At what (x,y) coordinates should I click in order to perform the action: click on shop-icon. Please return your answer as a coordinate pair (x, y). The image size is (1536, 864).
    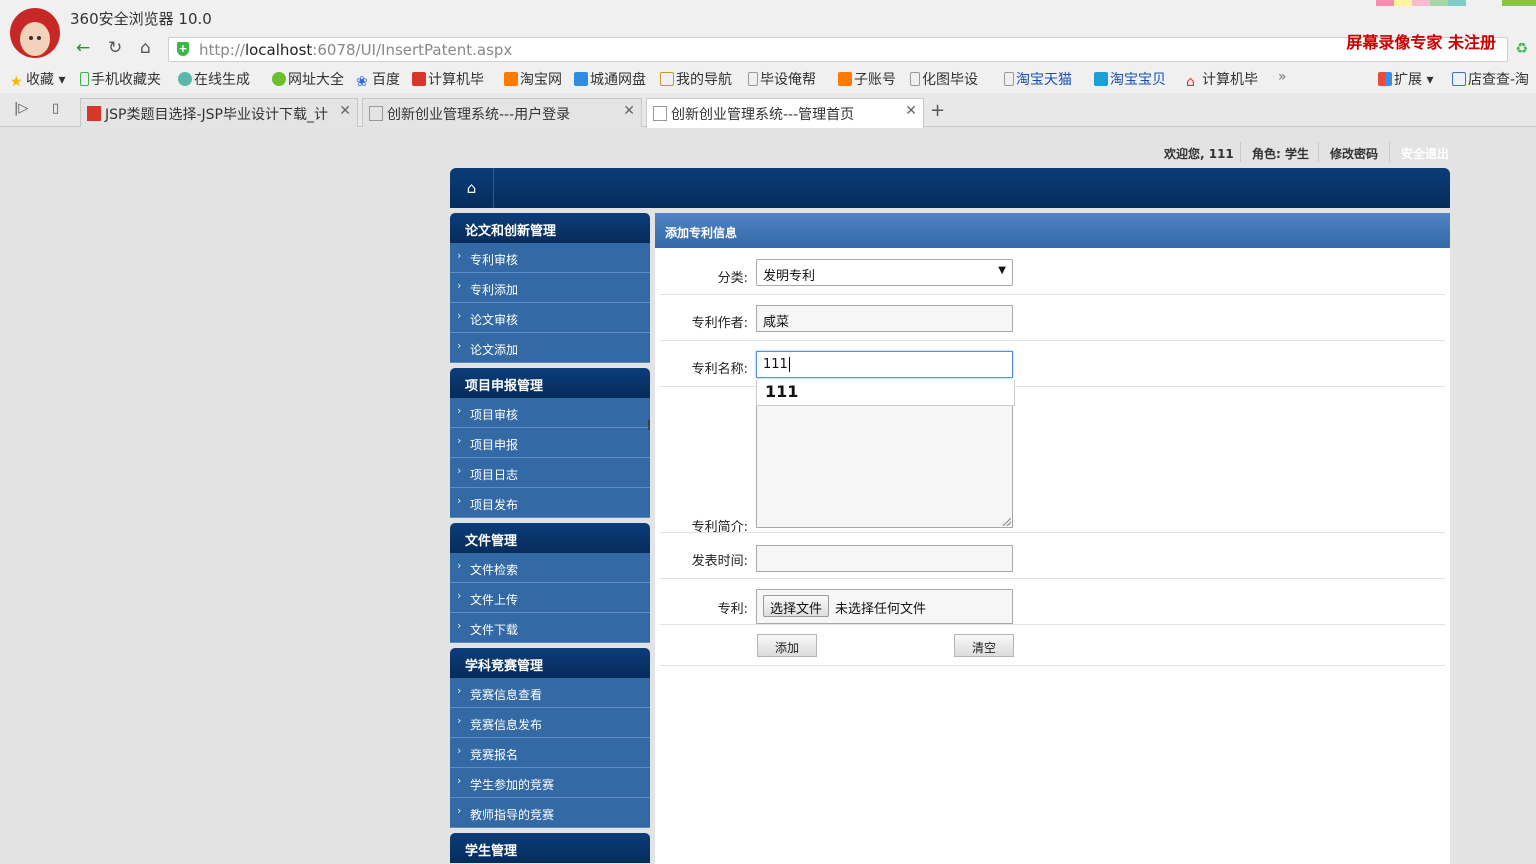
    Looking at the image, I should click on (1101, 79).